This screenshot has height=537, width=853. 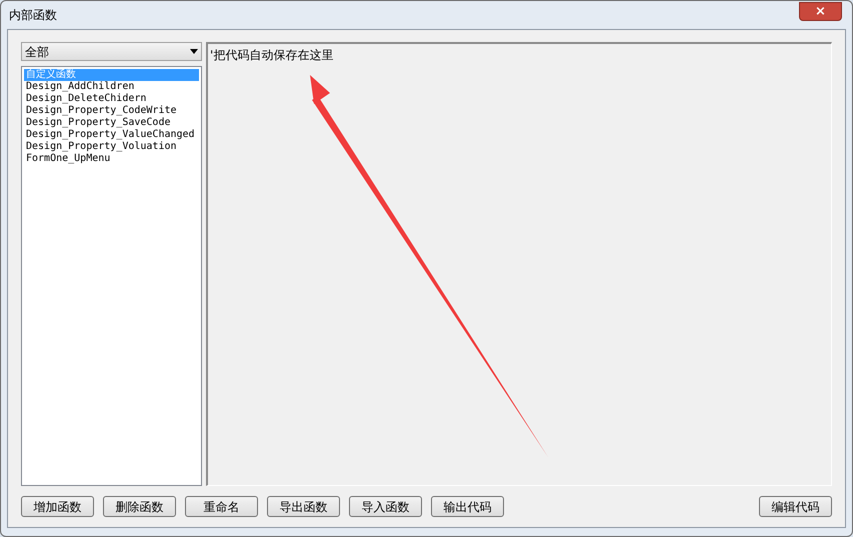 What do you see at coordinates (111, 51) in the screenshot?
I see `filter-dropdown: 全部` at bounding box center [111, 51].